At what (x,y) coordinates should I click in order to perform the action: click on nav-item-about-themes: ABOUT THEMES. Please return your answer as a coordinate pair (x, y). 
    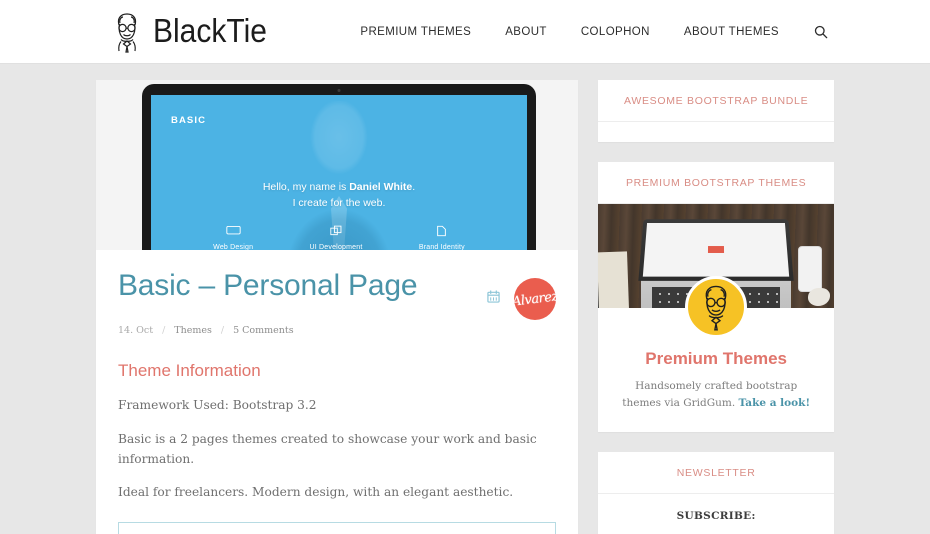
    Looking at the image, I should click on (731, 32).